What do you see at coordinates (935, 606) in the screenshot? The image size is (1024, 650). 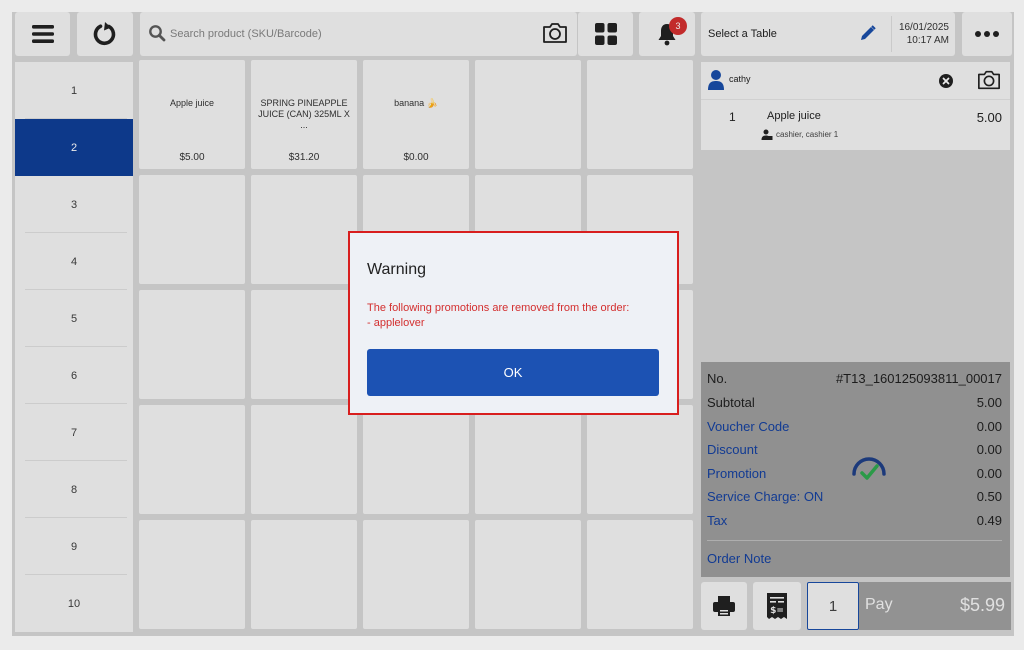 I see `pay-button: Pay $5.99` at bounding box center [935, 606].